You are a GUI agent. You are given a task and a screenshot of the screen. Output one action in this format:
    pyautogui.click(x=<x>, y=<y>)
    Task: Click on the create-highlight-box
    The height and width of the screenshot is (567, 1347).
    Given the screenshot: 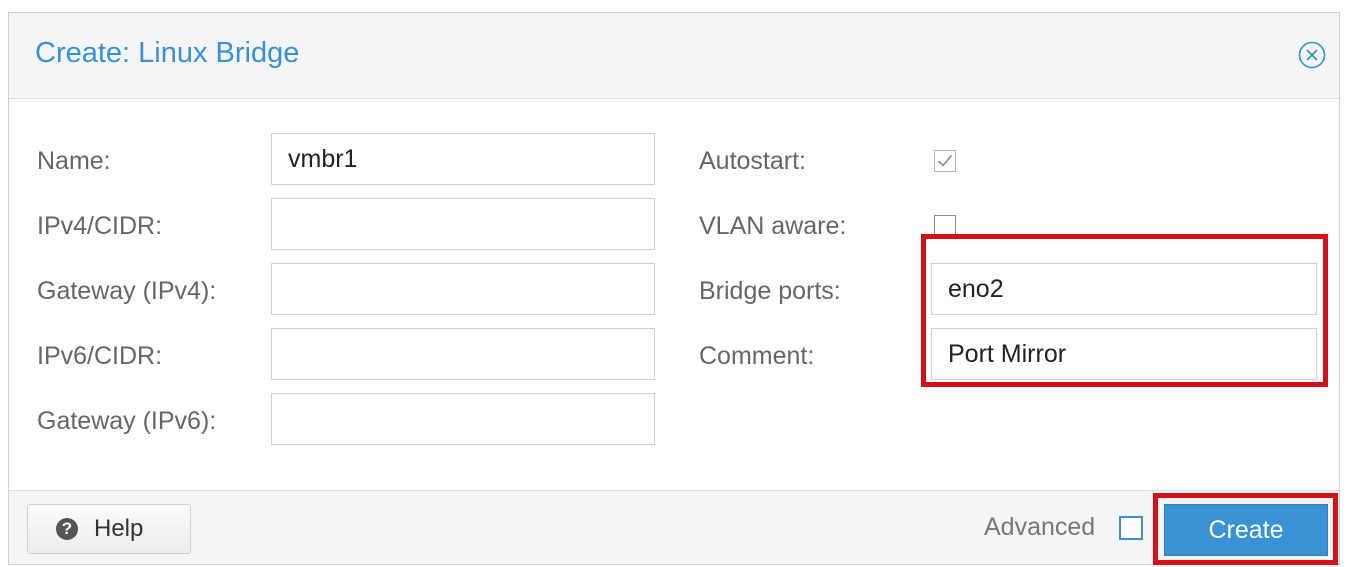 What is the action you would take?
    pyautogui.click(x=1245, y=529)
    